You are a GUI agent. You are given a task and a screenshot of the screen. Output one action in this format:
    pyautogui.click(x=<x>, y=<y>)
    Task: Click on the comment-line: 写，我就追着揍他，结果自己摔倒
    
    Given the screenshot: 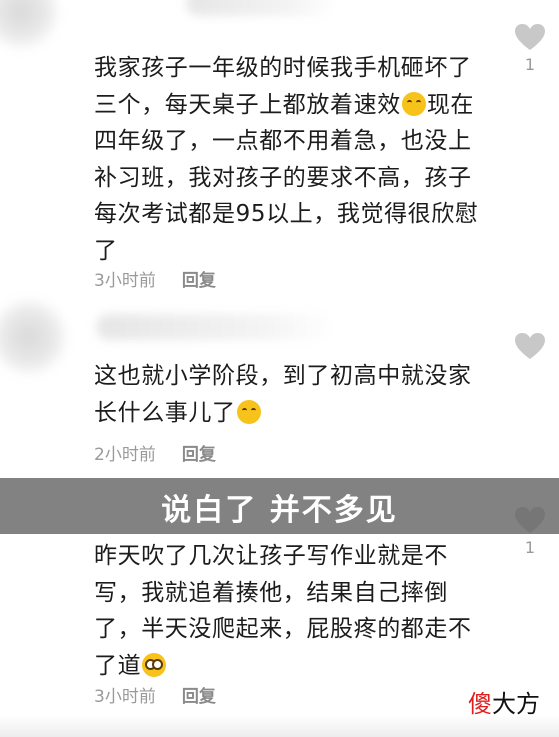 What is the action you would take?
    pyautogui.click(x=271, y=592)
    